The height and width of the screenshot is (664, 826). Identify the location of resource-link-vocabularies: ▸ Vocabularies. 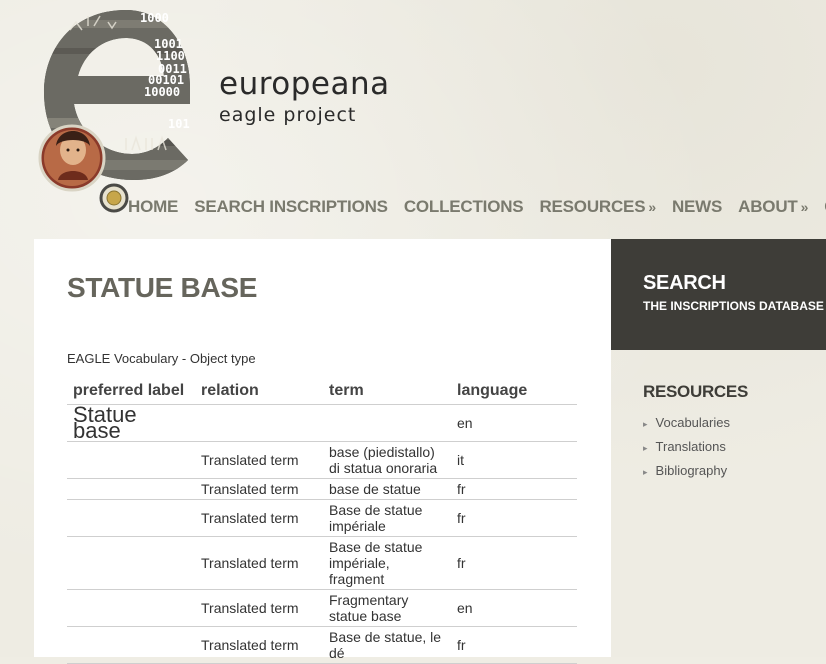
(686, 426).